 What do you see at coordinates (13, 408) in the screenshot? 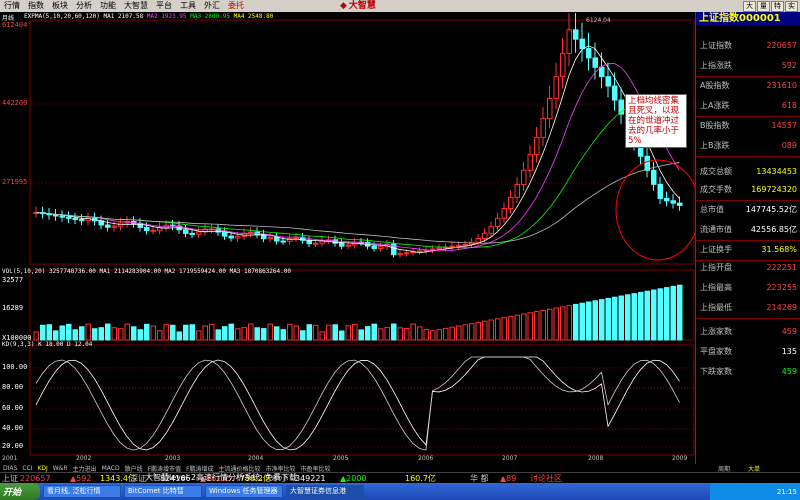
I see `kd-axis-label-3: 60.00` at bounding box center [13, 408].